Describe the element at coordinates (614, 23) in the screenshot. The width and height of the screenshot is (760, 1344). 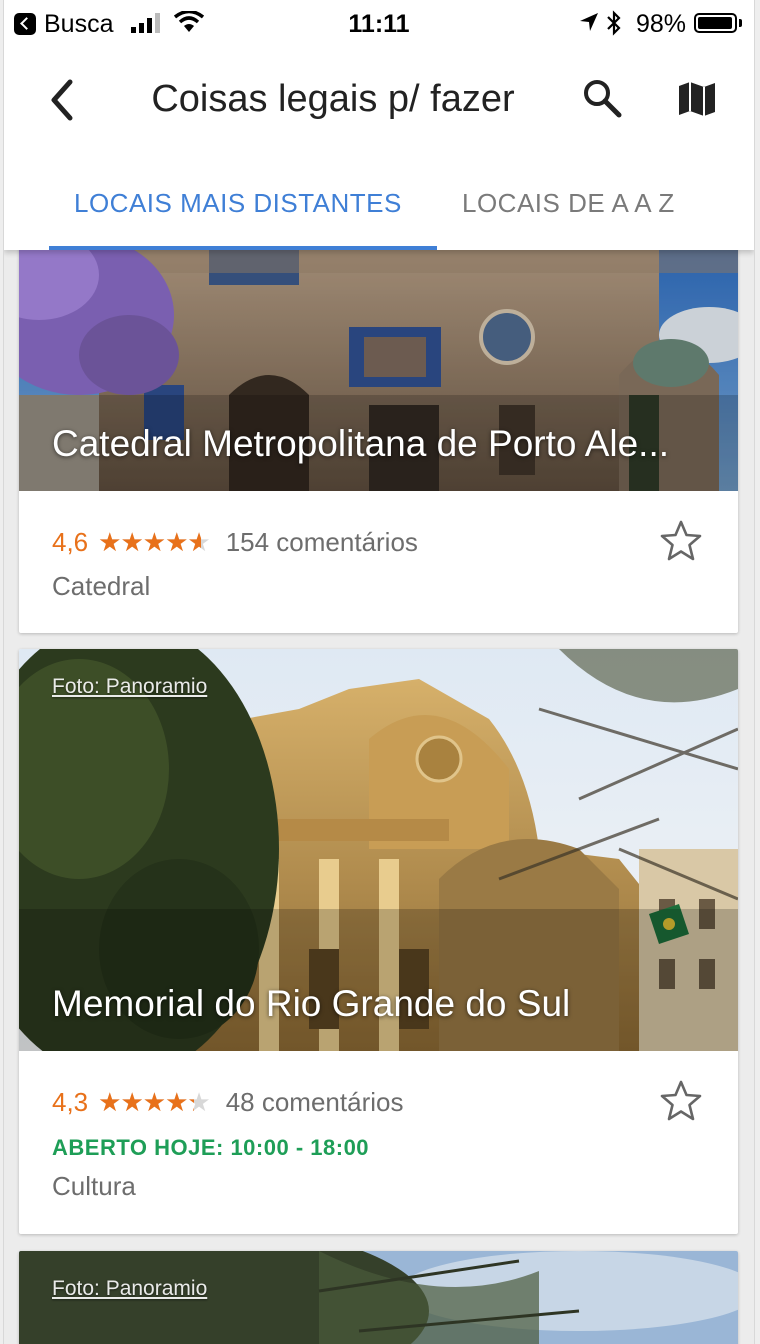
I see `bluetooth-icon` at that location.